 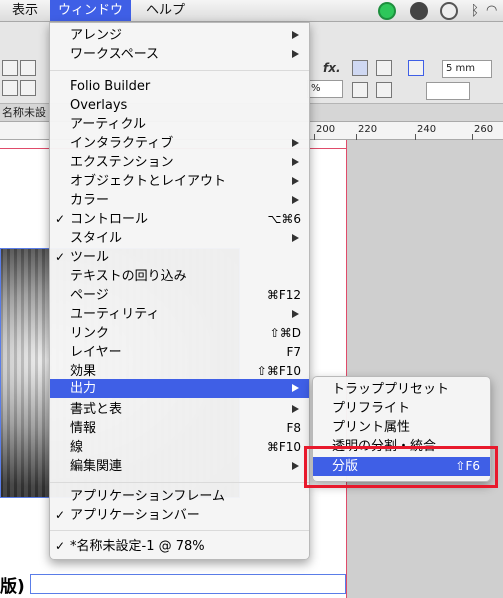 I want to click on submenu-item-preflight: プリフライト, so click(x=401, y=408).